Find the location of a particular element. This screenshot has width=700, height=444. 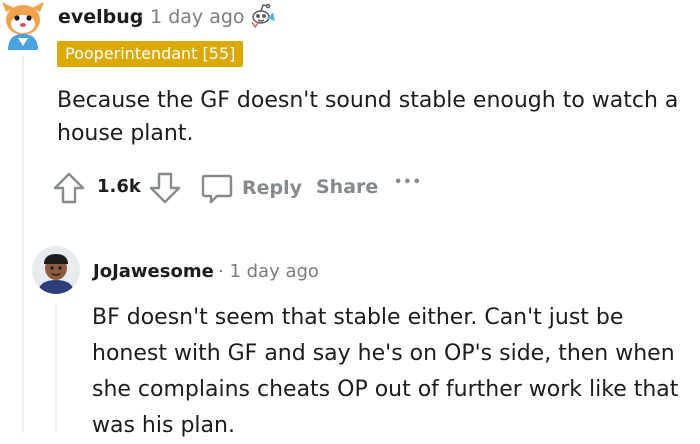

comment-author: JoJawesome is located at coordinates (153, 271).